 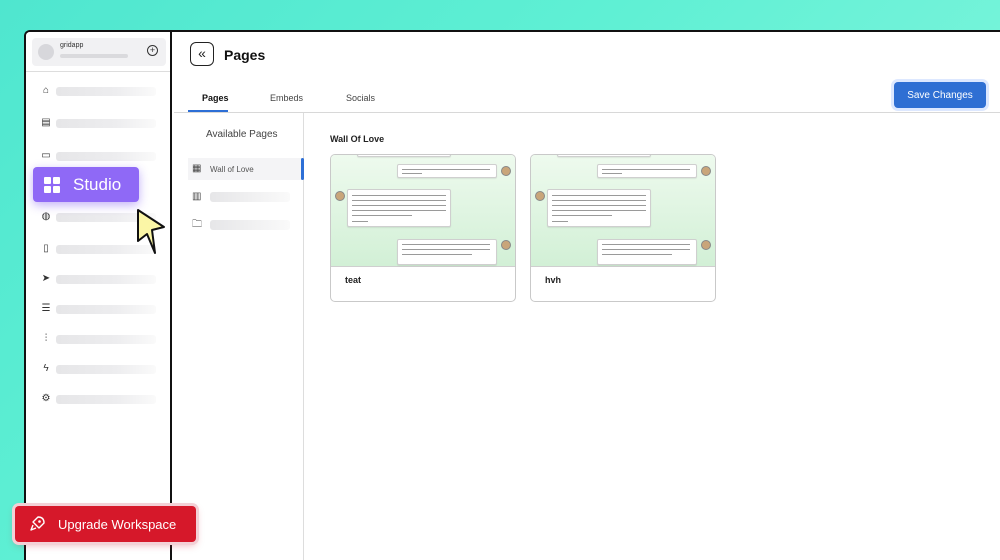 What do you see at coordinates (46, 308) in the screenshot?
I see `server-icon: ☰` at bounding box center [46, 308].